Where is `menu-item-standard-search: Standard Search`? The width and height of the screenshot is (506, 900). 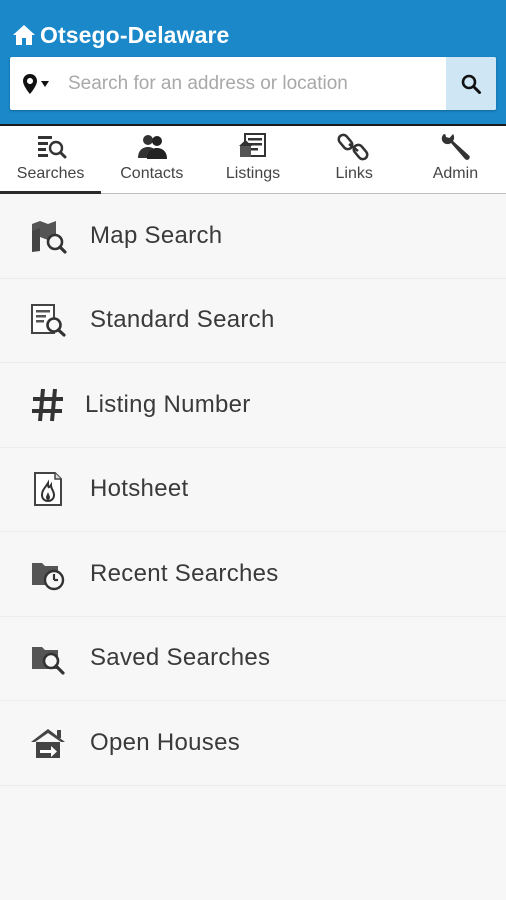 menu-item-standard-search: Standard Search is located at coordinates (253, 321).